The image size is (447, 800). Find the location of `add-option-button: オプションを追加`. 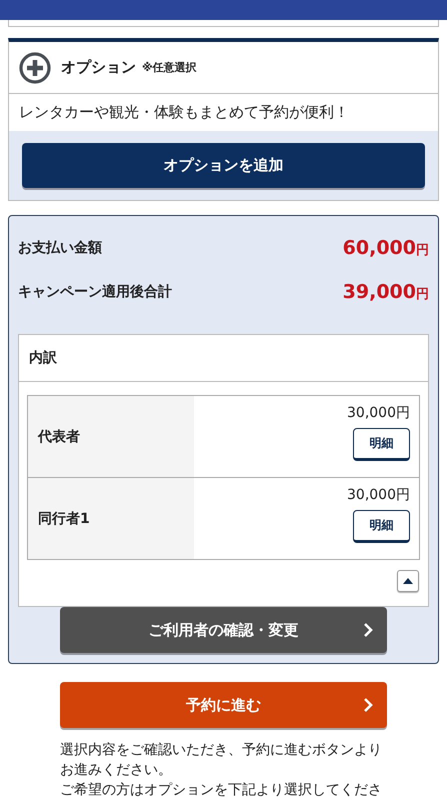

add-option-button: オプションを追加 is located at coordinates (223, 165).